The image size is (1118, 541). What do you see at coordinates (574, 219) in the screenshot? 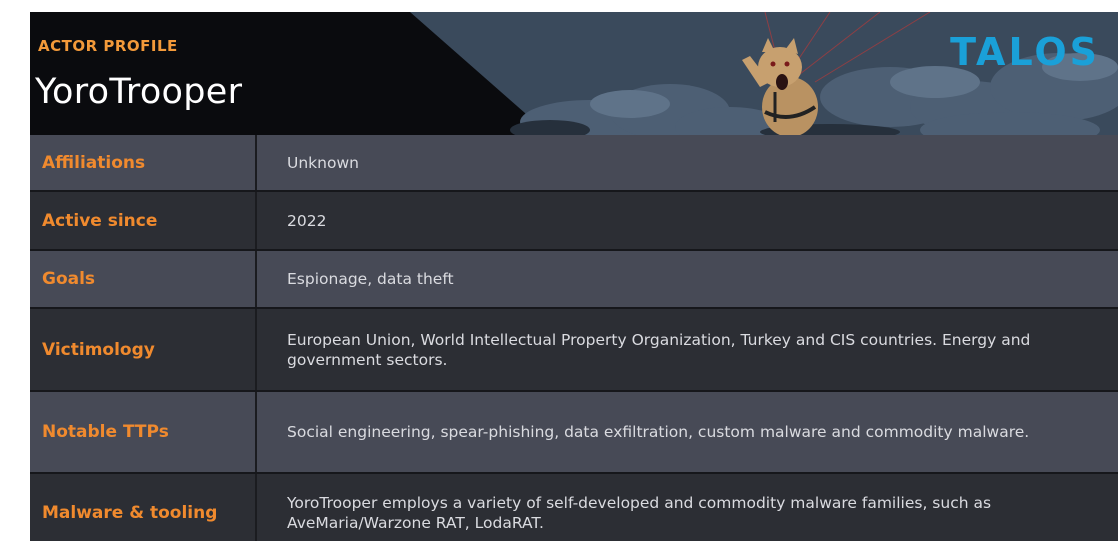
I see `table-row: Active since 2022` at bounding box center [574, 219].